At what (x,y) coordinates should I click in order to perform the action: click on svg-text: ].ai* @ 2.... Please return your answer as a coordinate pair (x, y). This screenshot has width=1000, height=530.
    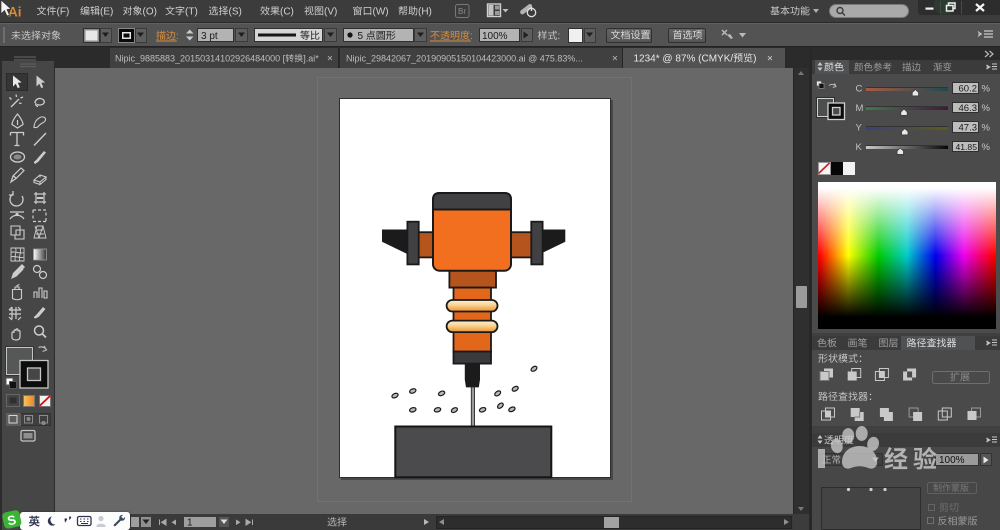
    Looking at the image, I should click on (324, 59).